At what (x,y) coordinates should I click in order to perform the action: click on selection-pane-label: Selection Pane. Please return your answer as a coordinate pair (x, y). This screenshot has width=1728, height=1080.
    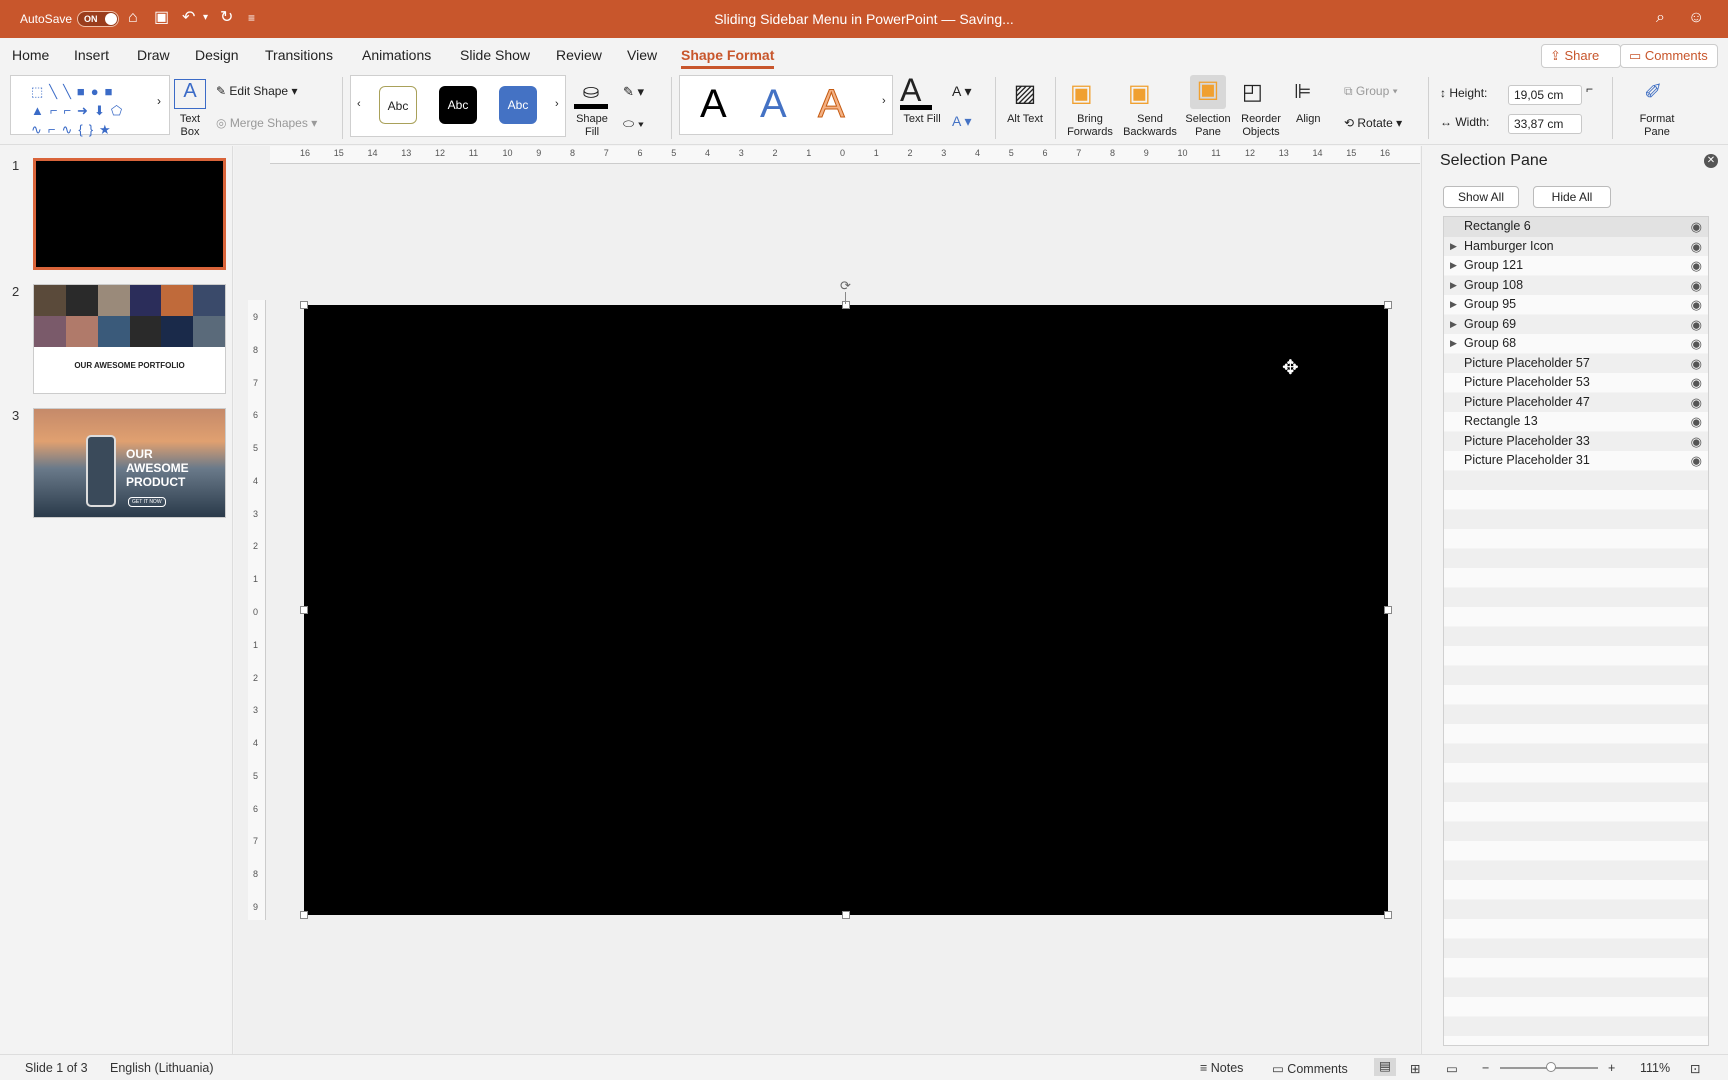
    Looking at the image, I should click on (1208, 126).